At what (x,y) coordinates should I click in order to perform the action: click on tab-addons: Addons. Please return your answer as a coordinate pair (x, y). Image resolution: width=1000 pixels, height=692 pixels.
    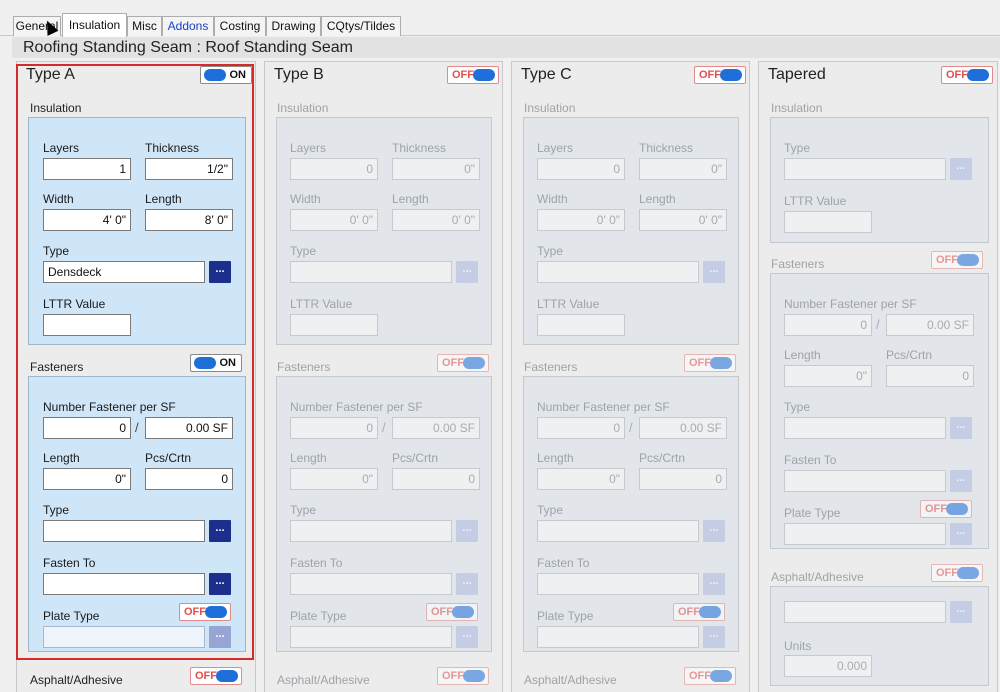
    Looking at the image, I should click on (188, 26).